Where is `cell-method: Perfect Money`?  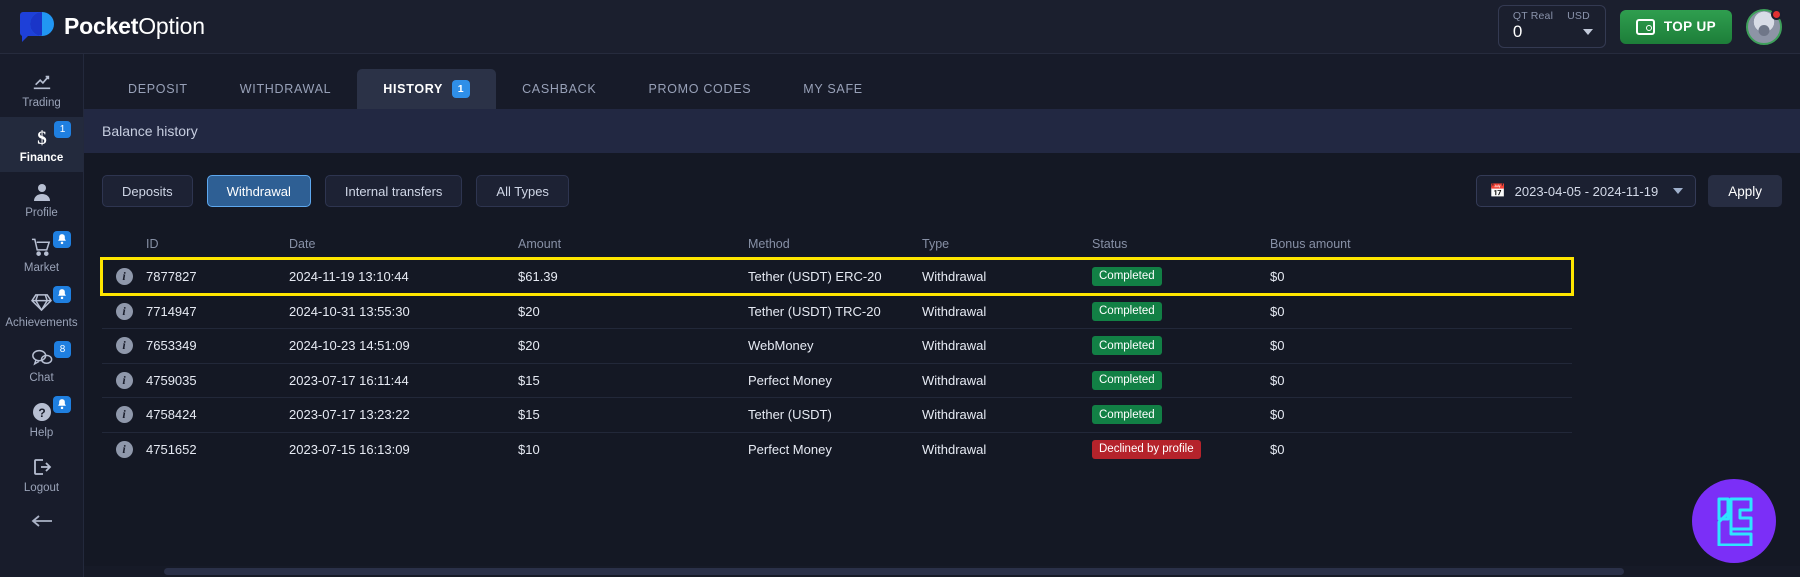
cell-method: Perfect Money is located at coordinates (790, 380).